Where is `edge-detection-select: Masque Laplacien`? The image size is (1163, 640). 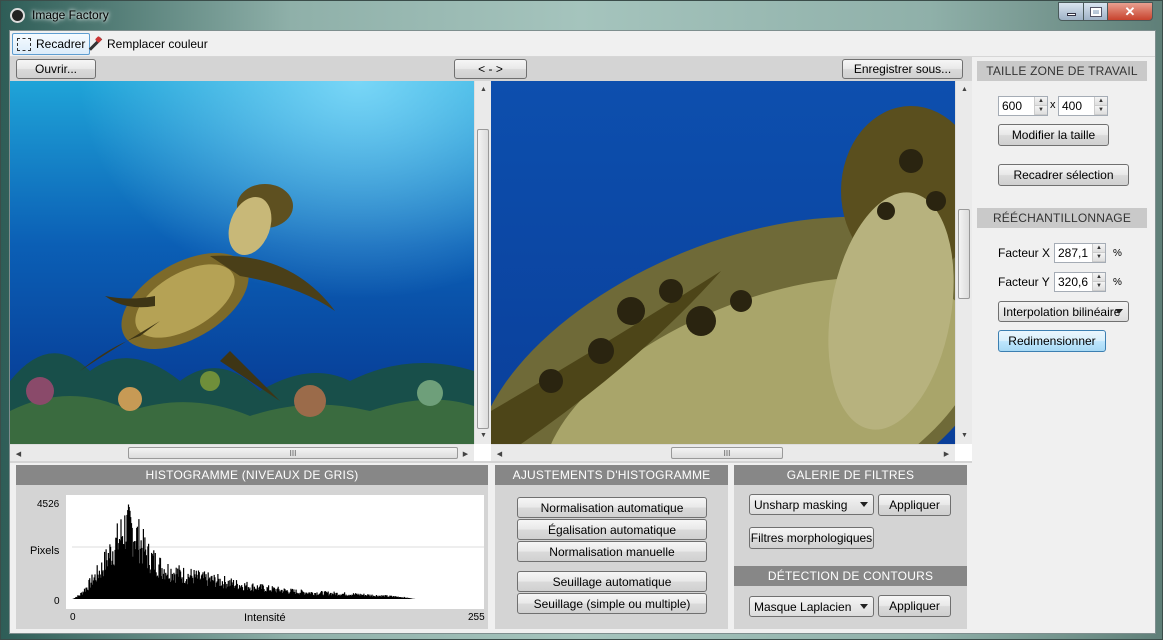
edge-detection-select: Masque Laplacien is located at coordinates (811, 606).